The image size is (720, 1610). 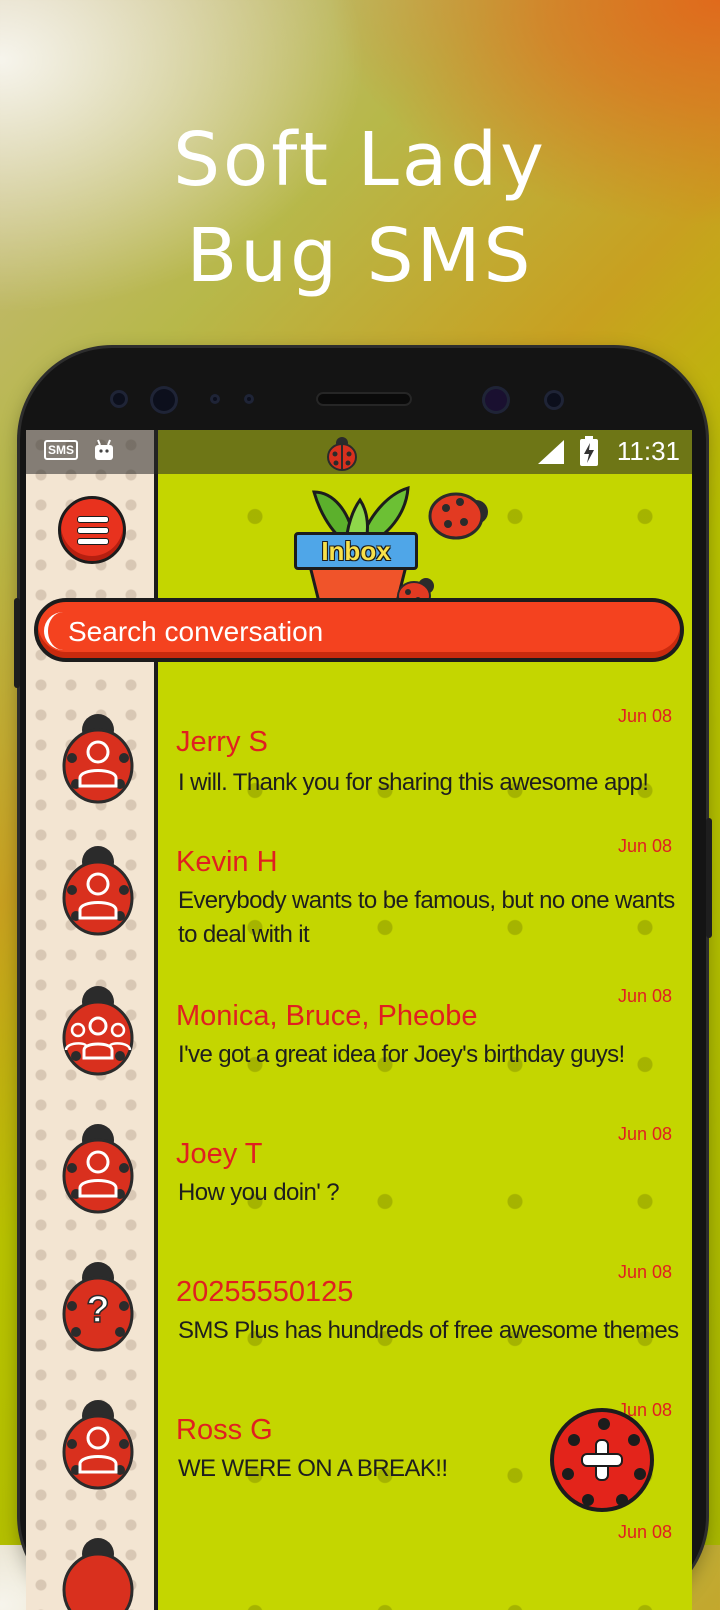 I want to click on inbox-label-box: Inbox, so click(x=356, y=551).